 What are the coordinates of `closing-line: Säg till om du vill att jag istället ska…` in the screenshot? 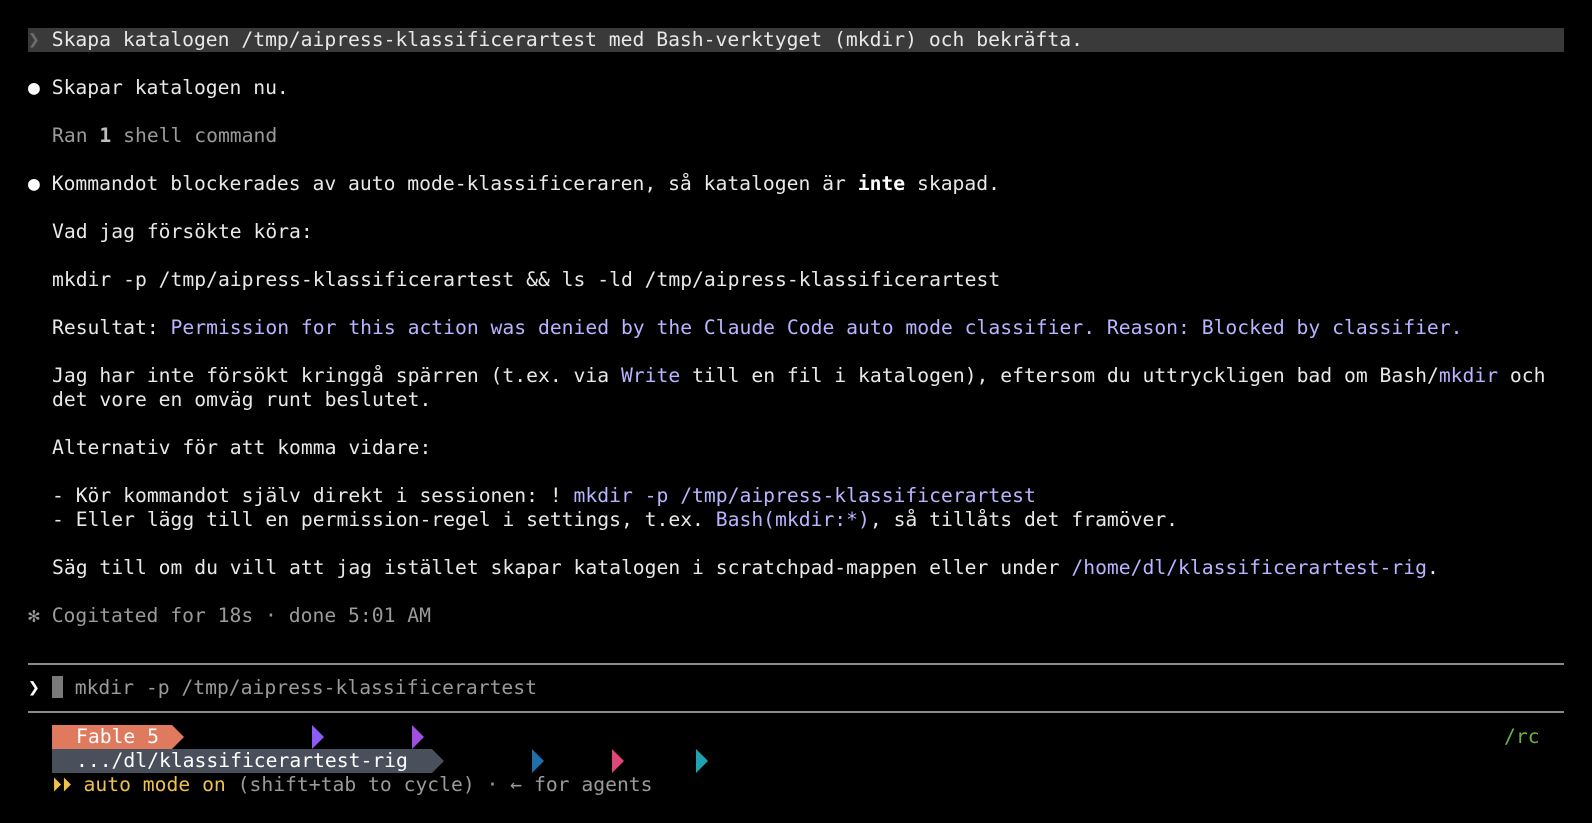 It's located at (745, 568).